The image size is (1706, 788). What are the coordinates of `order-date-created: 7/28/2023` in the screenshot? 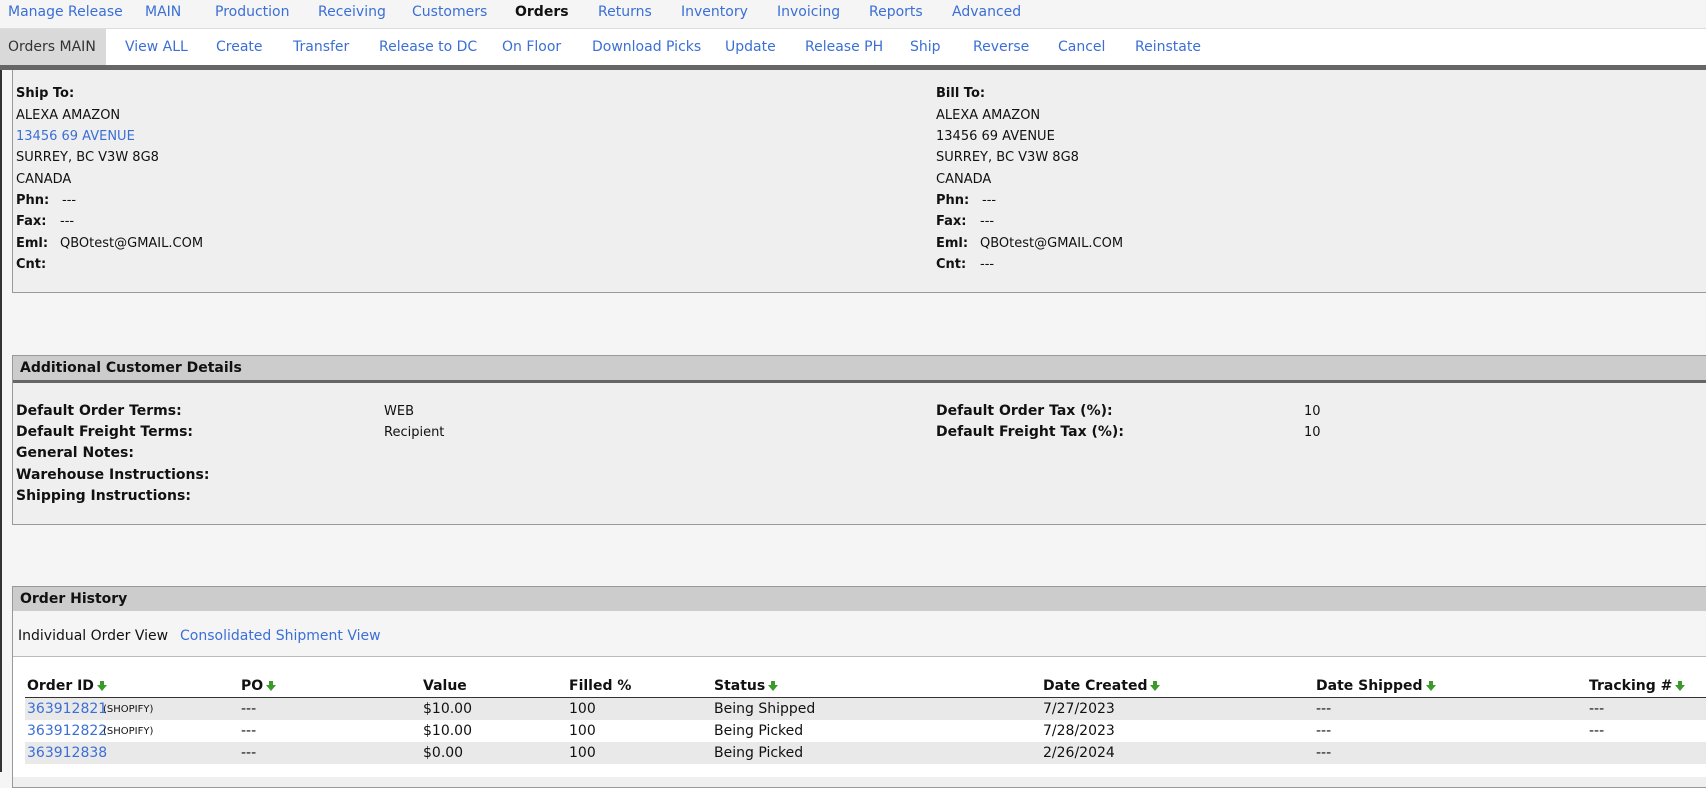 It's located at (1079, 731).